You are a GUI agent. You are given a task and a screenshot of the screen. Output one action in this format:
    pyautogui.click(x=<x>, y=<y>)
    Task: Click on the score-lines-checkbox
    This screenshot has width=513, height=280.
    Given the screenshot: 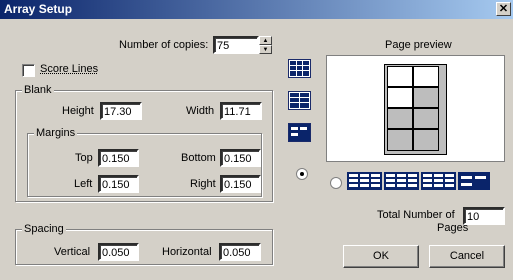 What is the action you would take?
    pyautogui.click(x=28, y=70)
    